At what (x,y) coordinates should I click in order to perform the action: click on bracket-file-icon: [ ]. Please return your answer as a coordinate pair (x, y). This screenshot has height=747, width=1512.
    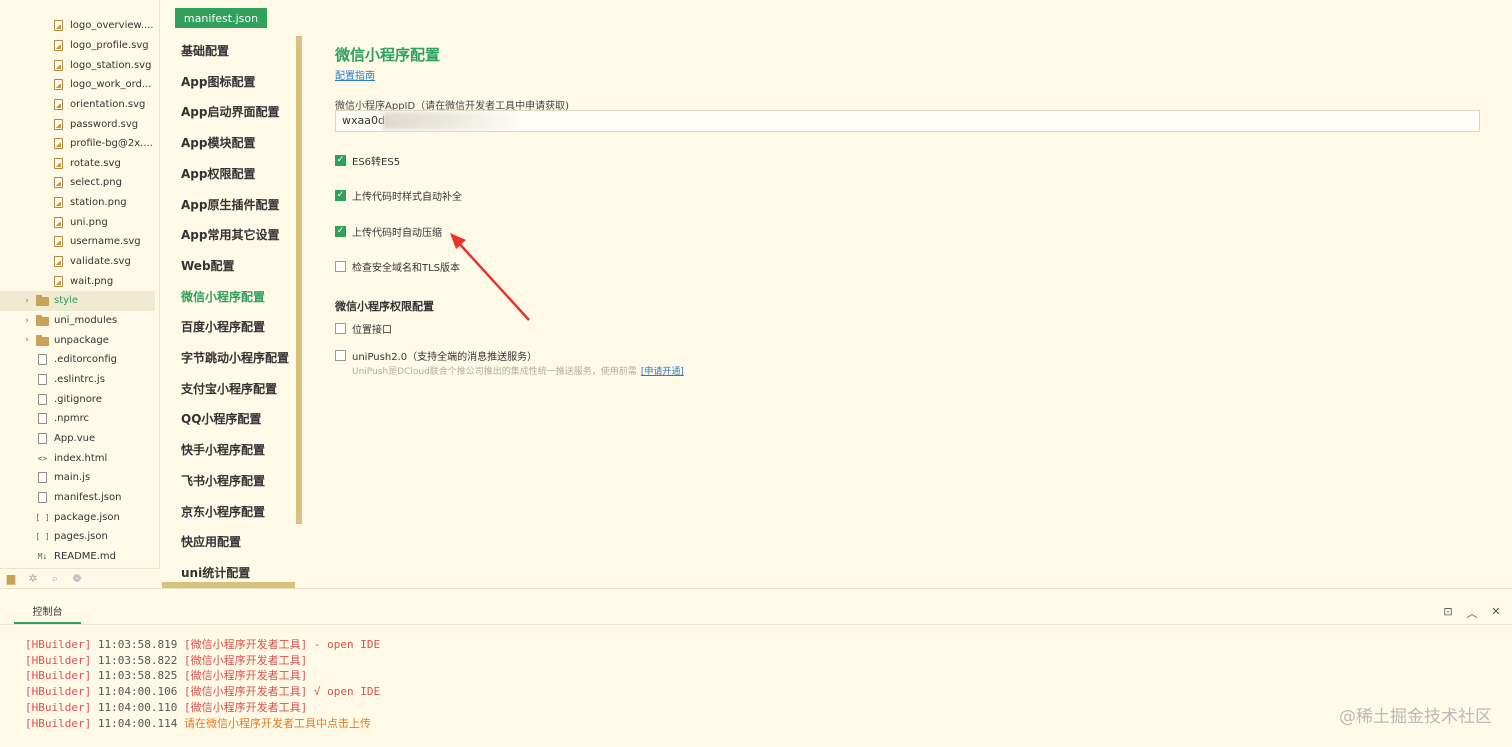
    Looking at the image, I should click on (42, 517).